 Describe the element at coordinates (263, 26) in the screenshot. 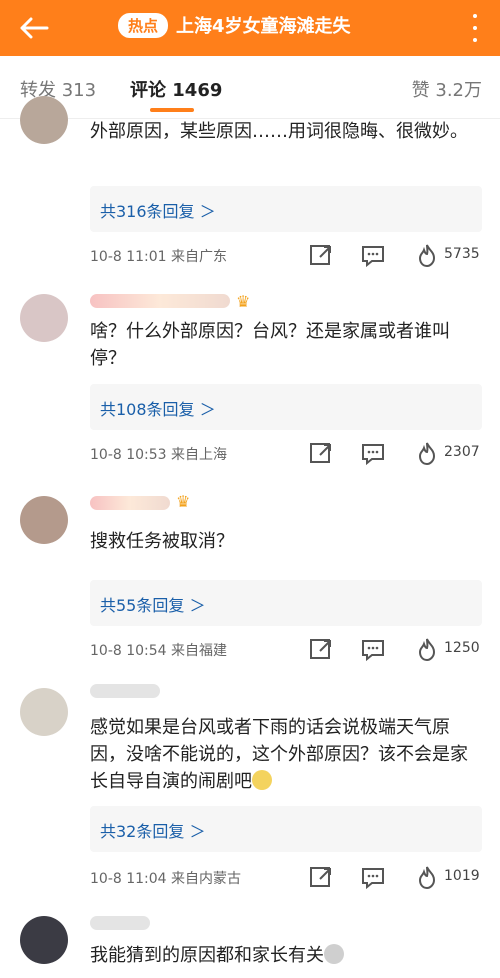

I see `page-title: 上海4岁女童海滩走失` at that location.